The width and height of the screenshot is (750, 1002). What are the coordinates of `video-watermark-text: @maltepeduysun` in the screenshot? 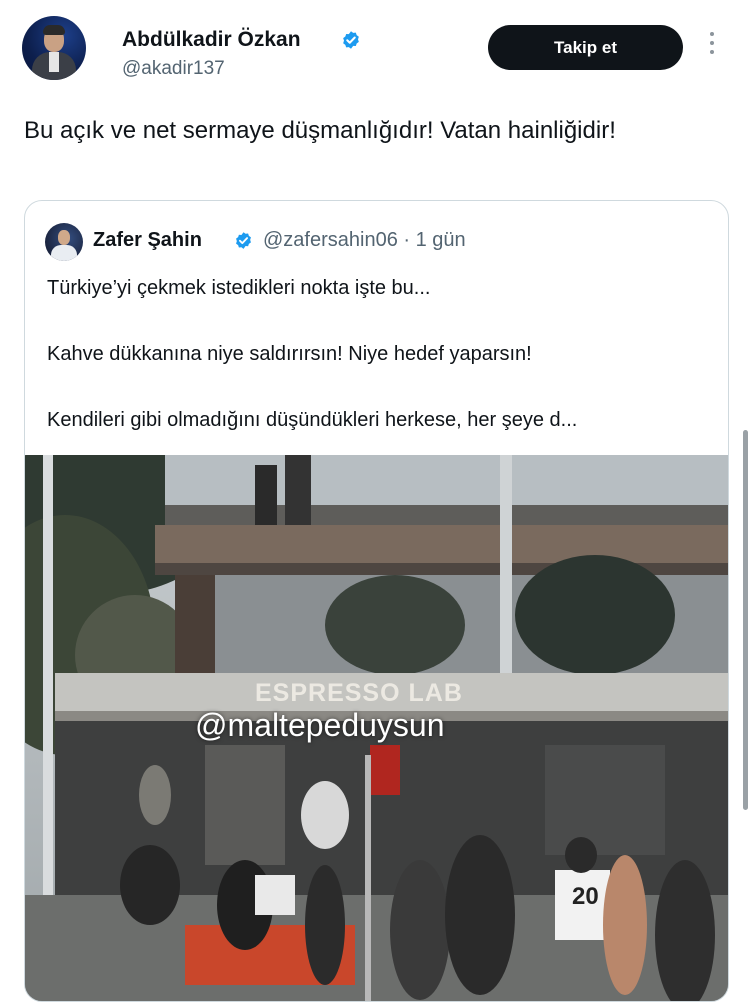 It's located at (320, 725).